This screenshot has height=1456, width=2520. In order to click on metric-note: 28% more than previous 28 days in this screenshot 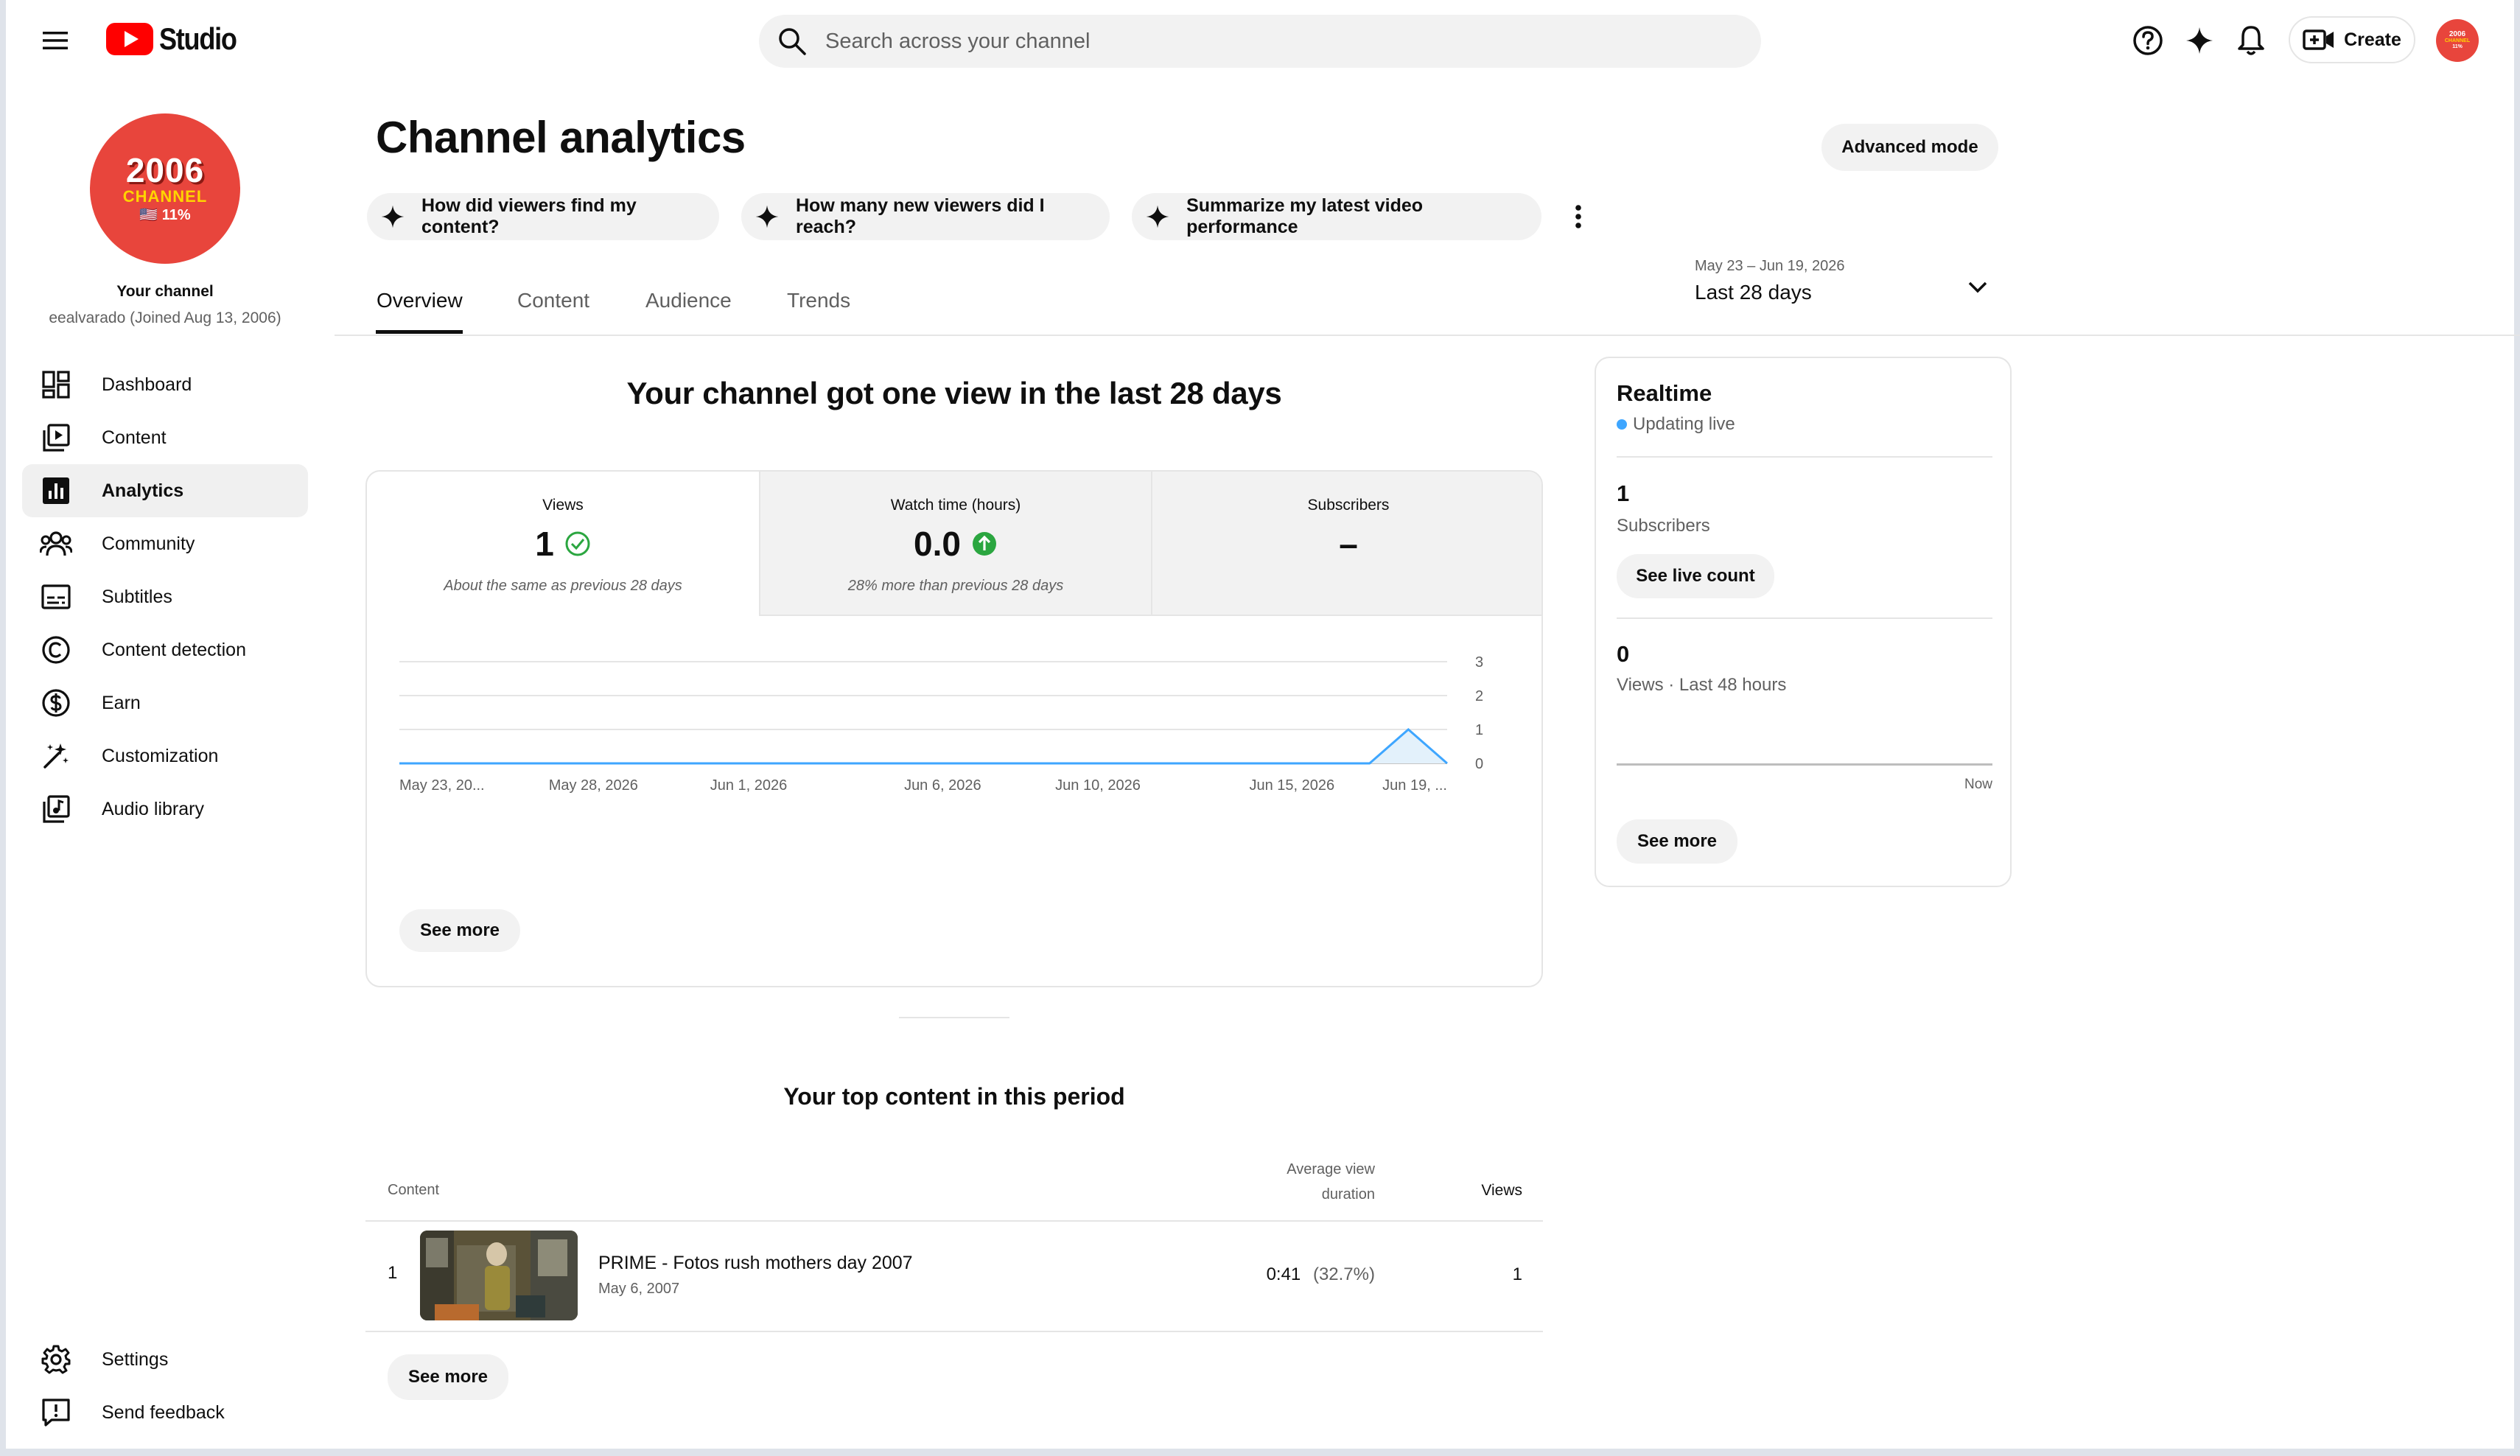, I will do `click(955, 586)`.